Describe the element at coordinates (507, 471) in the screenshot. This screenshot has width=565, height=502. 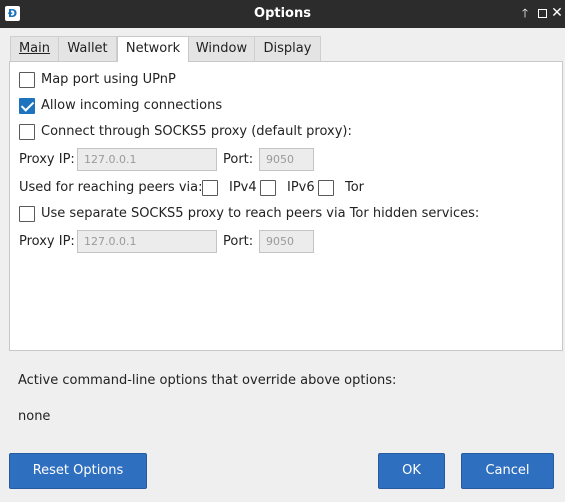
I see `cancel-button: Cancel` at that location.